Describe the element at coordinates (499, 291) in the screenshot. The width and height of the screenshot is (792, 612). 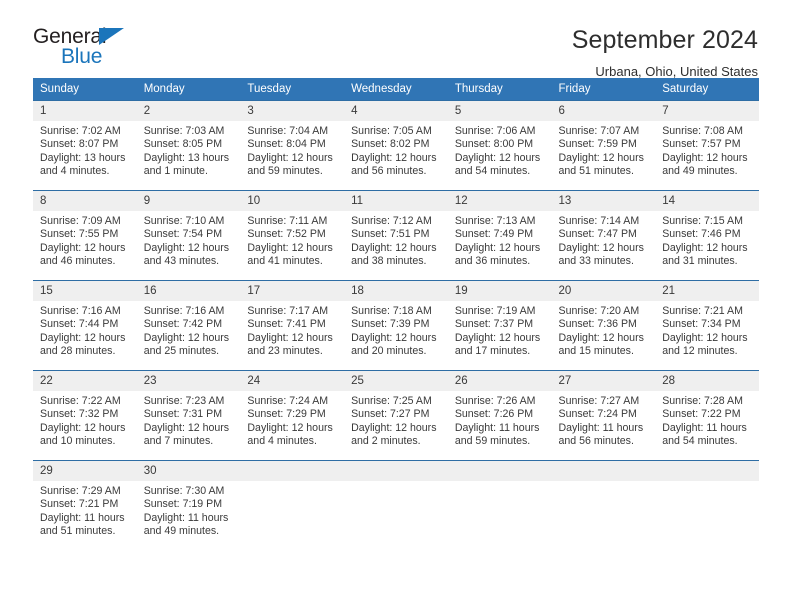
I see `day-number: 19` at that location.